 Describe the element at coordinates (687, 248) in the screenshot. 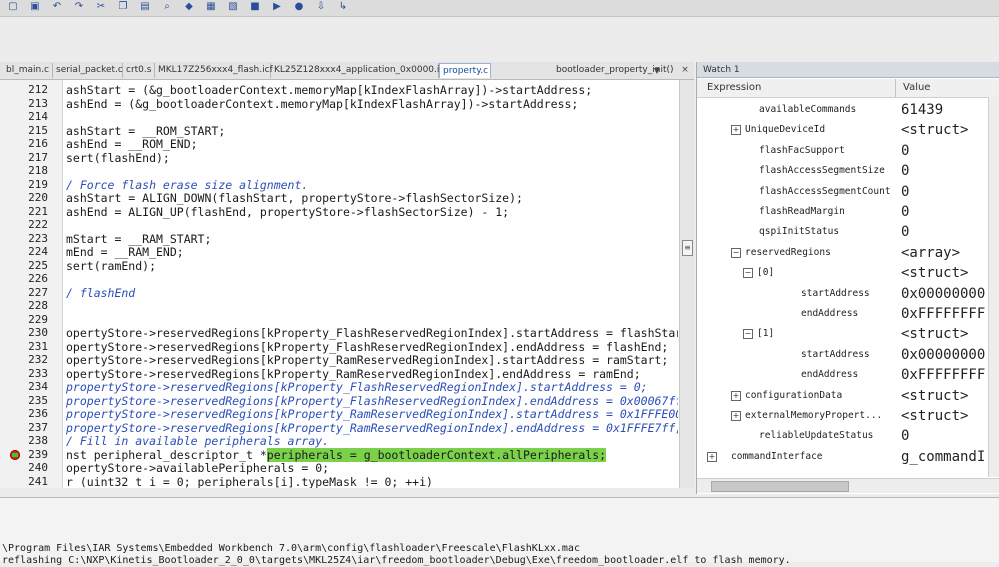

I see `splitter-handle-icon: ≡` at that location.